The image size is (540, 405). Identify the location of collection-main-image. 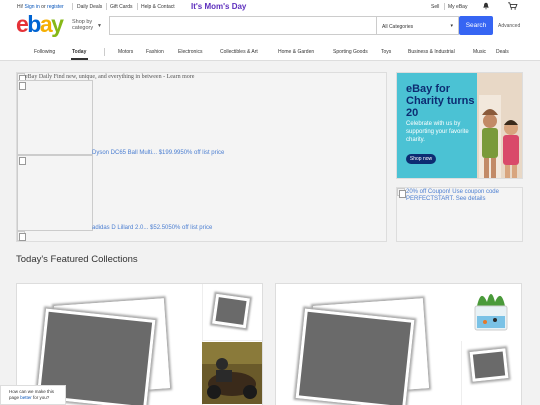
(369, 344).